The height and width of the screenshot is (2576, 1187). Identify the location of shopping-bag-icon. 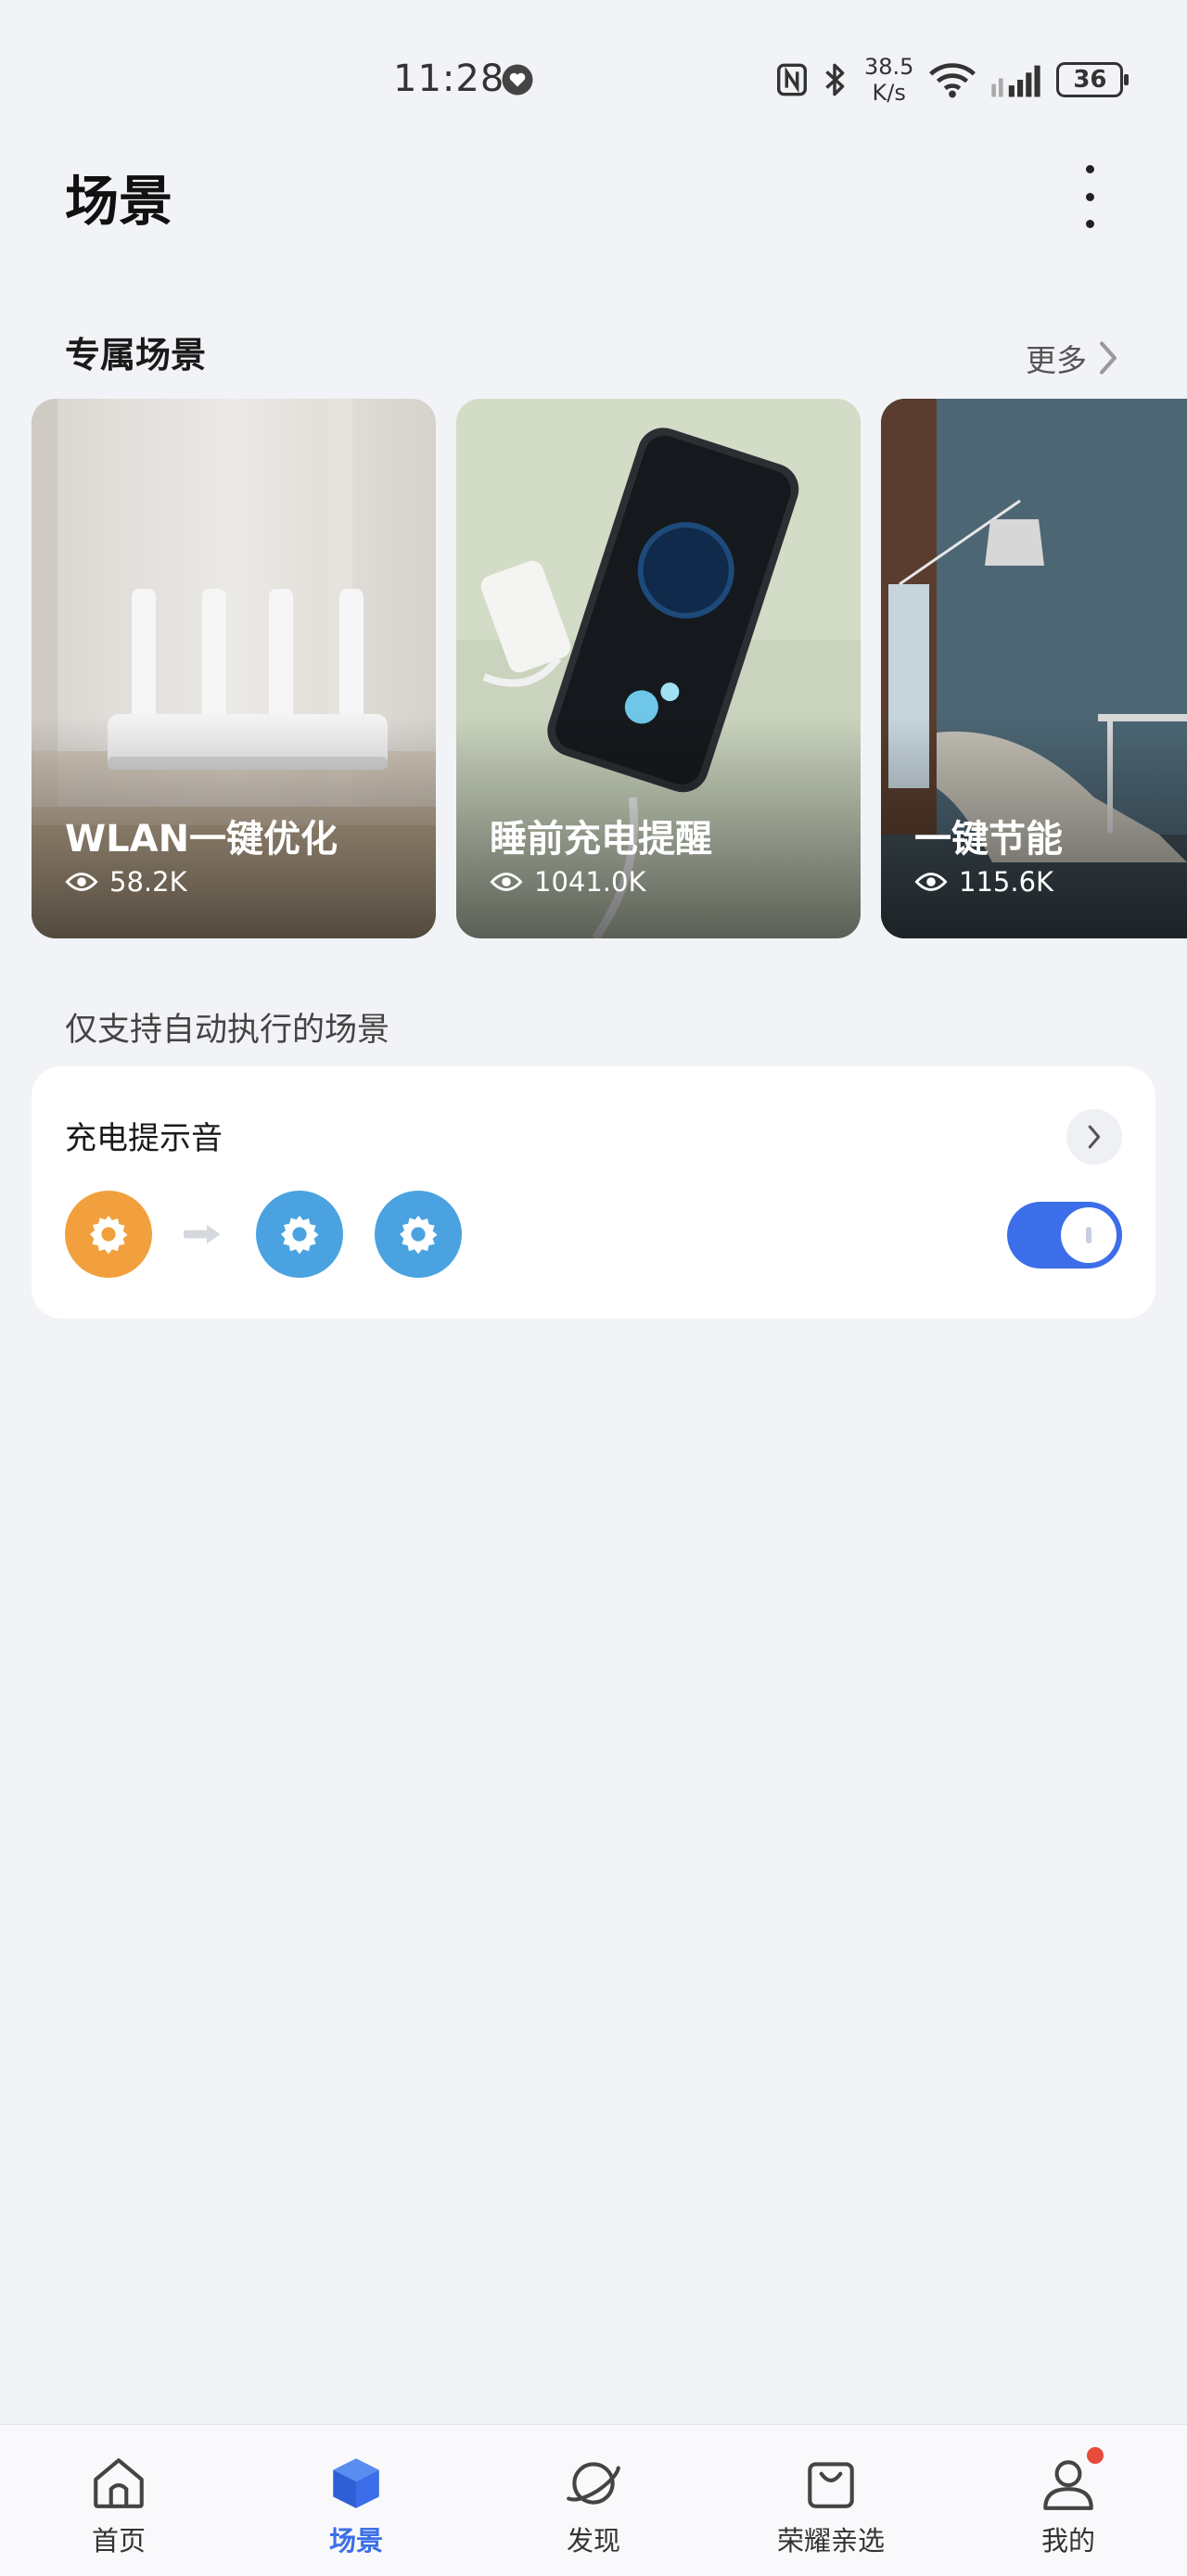
(831, 2485).